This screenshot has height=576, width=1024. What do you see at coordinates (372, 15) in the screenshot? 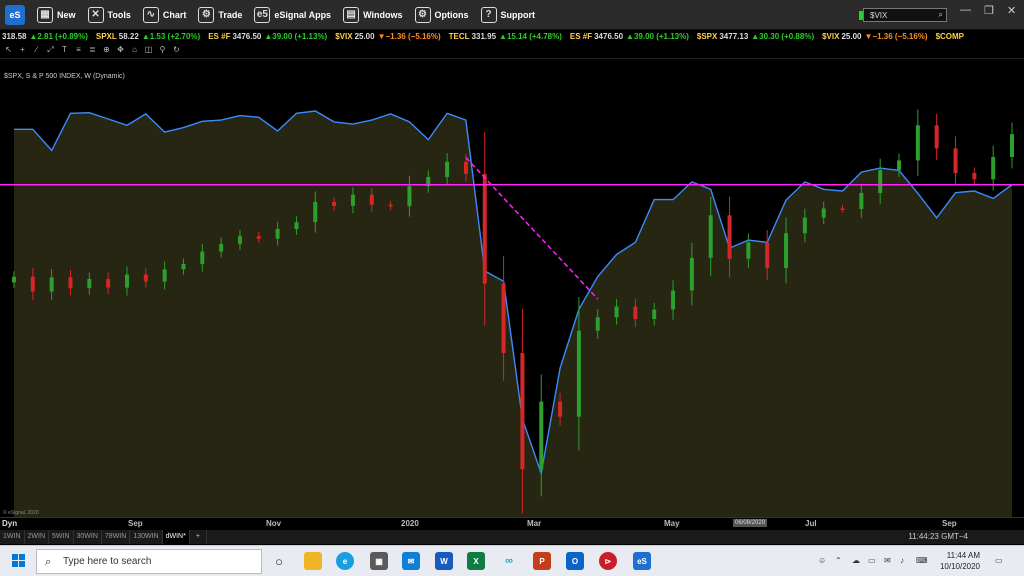
I see `menu-windows: ▤ Windows` at bounding box center [372, 15].